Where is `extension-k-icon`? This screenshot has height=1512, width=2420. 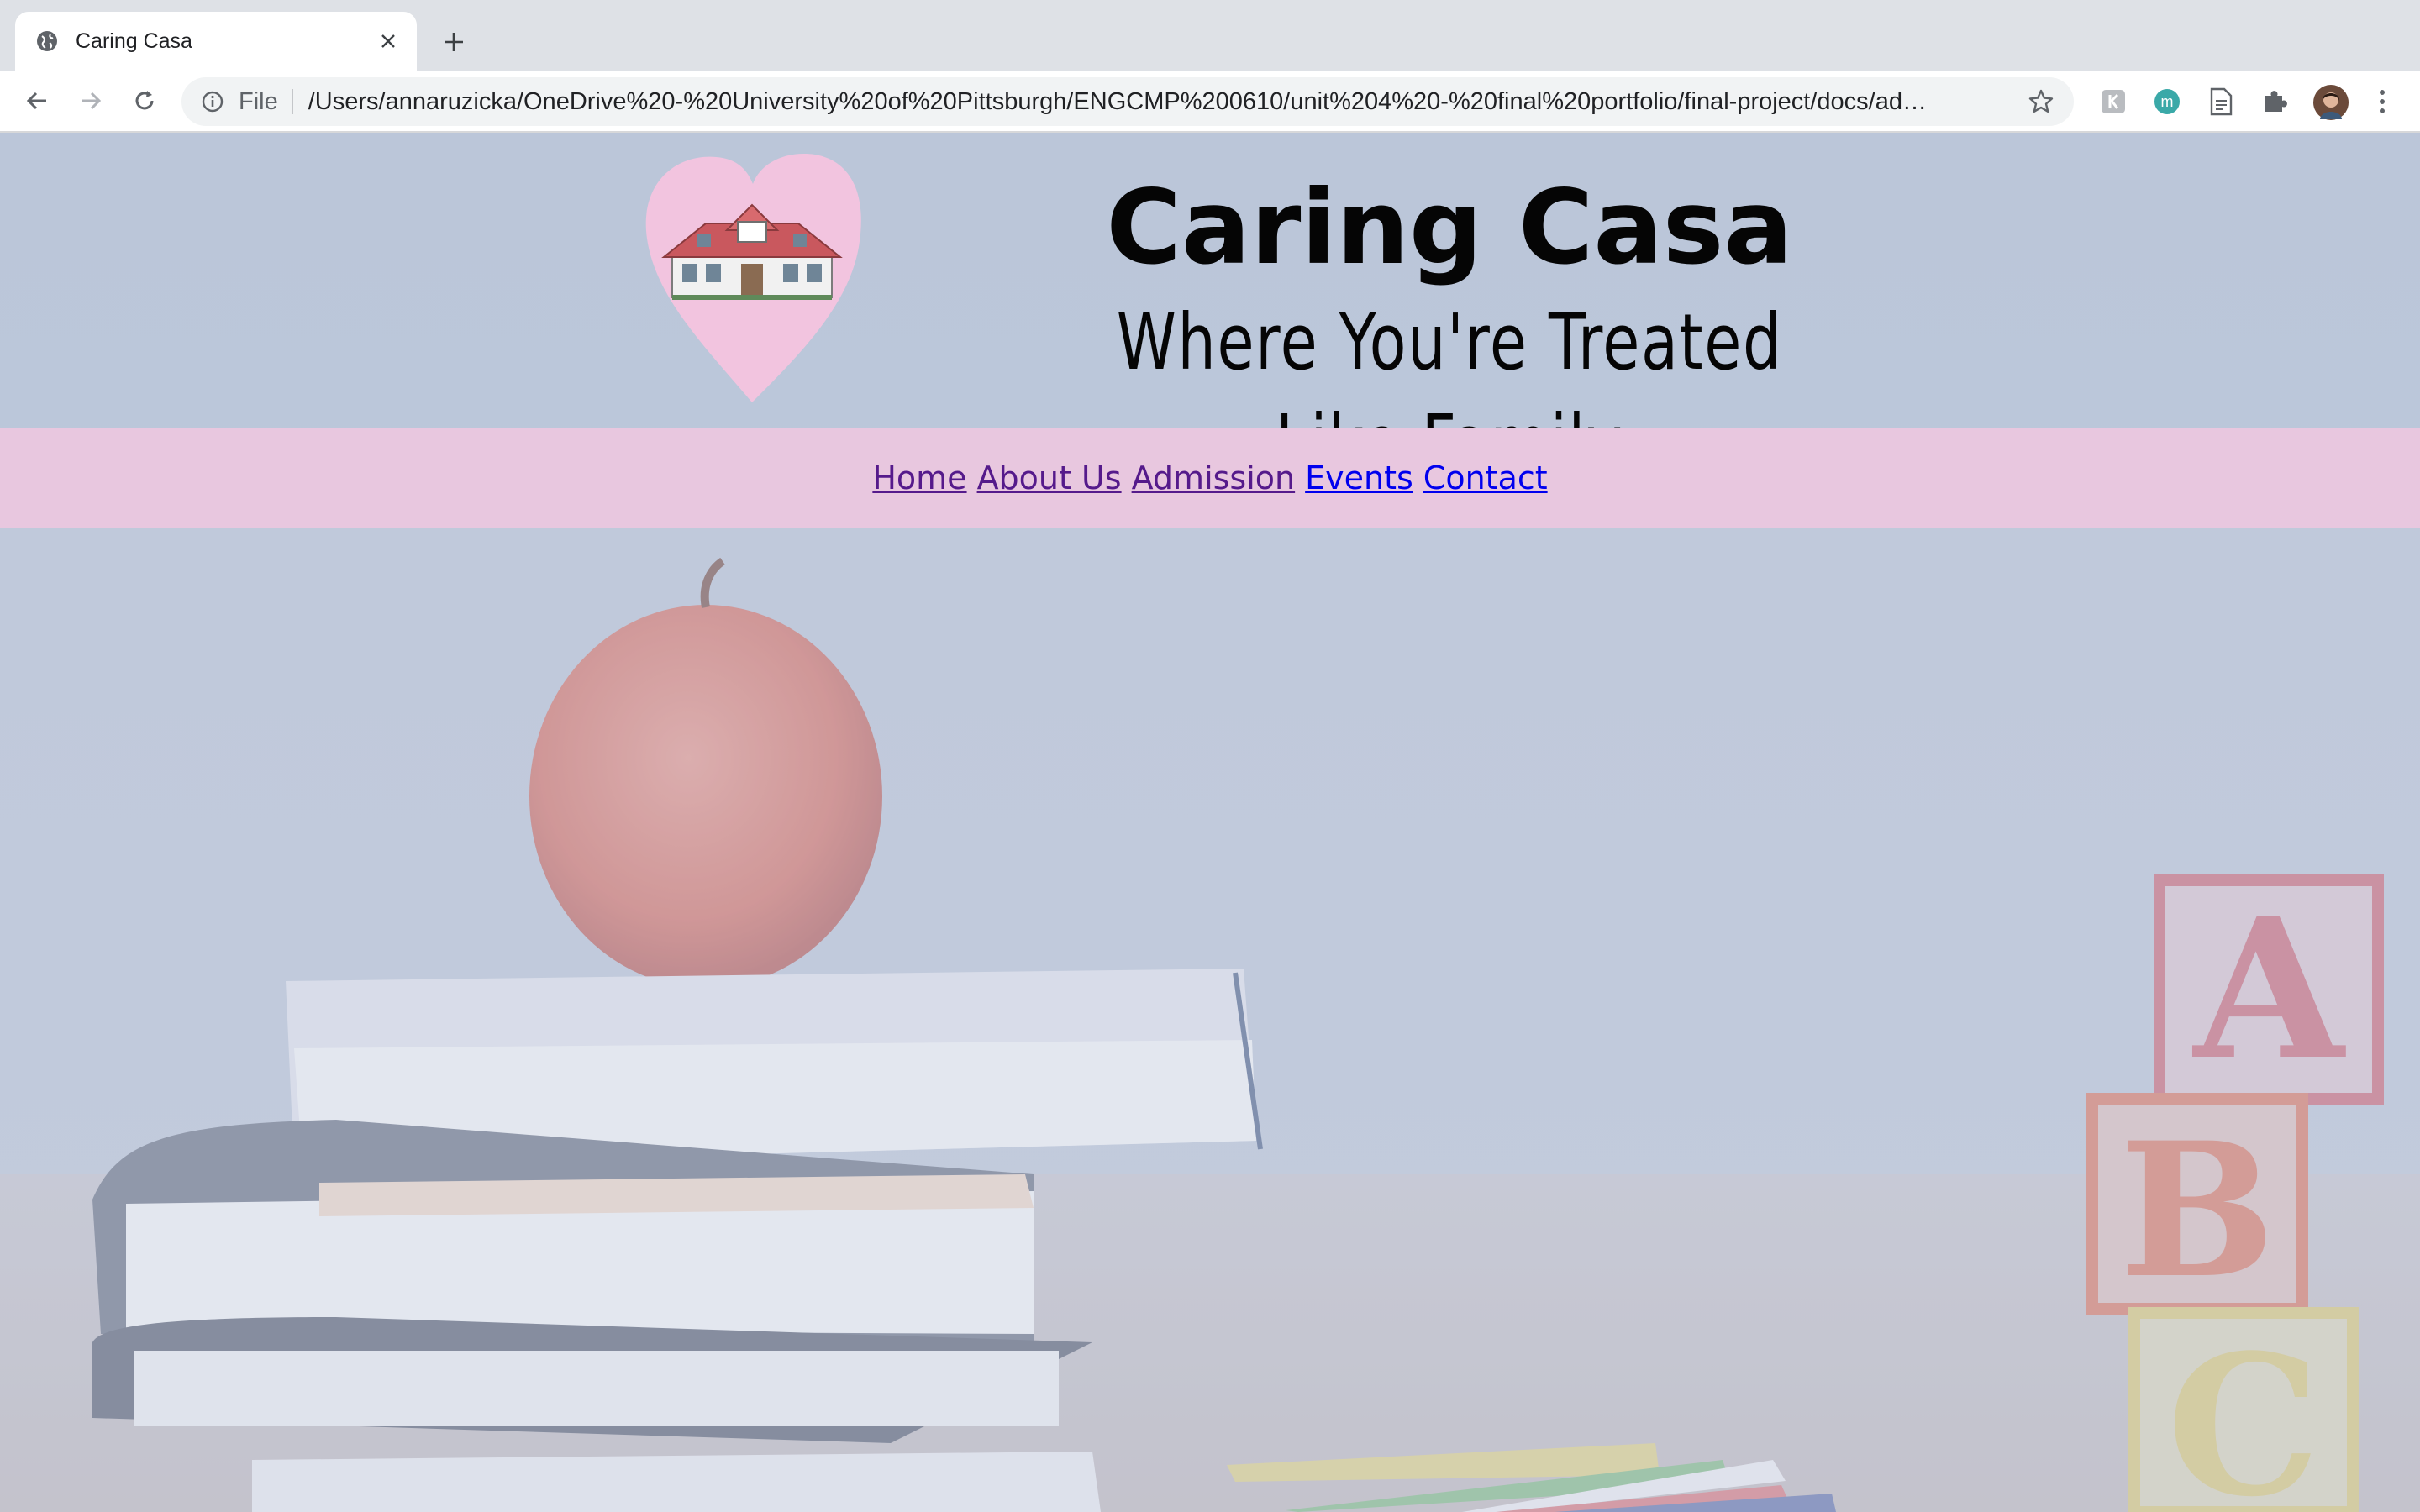 extension-k-icon is located at coordinates (2113, 101).